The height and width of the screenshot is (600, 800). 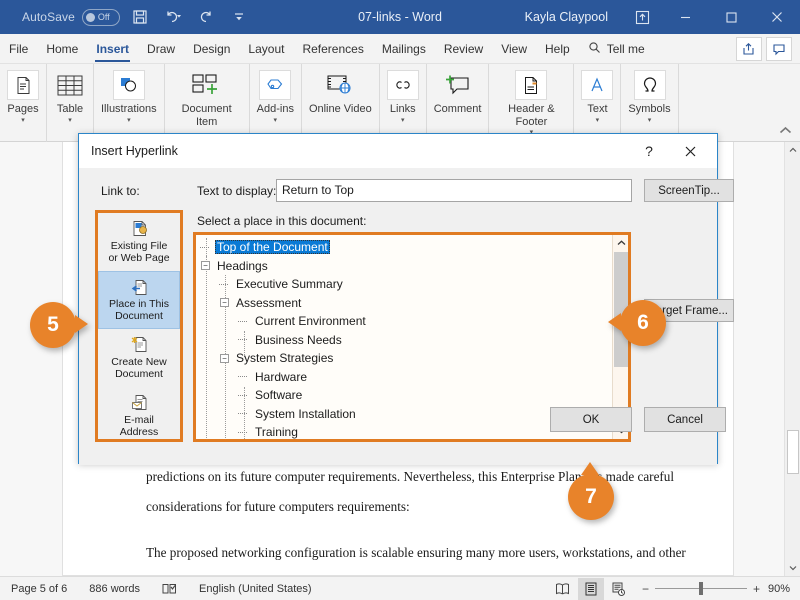 What do you see at coordinates (173, 17) in the screenshot?
I see `undo-icon` at bounding box center [173, 17].